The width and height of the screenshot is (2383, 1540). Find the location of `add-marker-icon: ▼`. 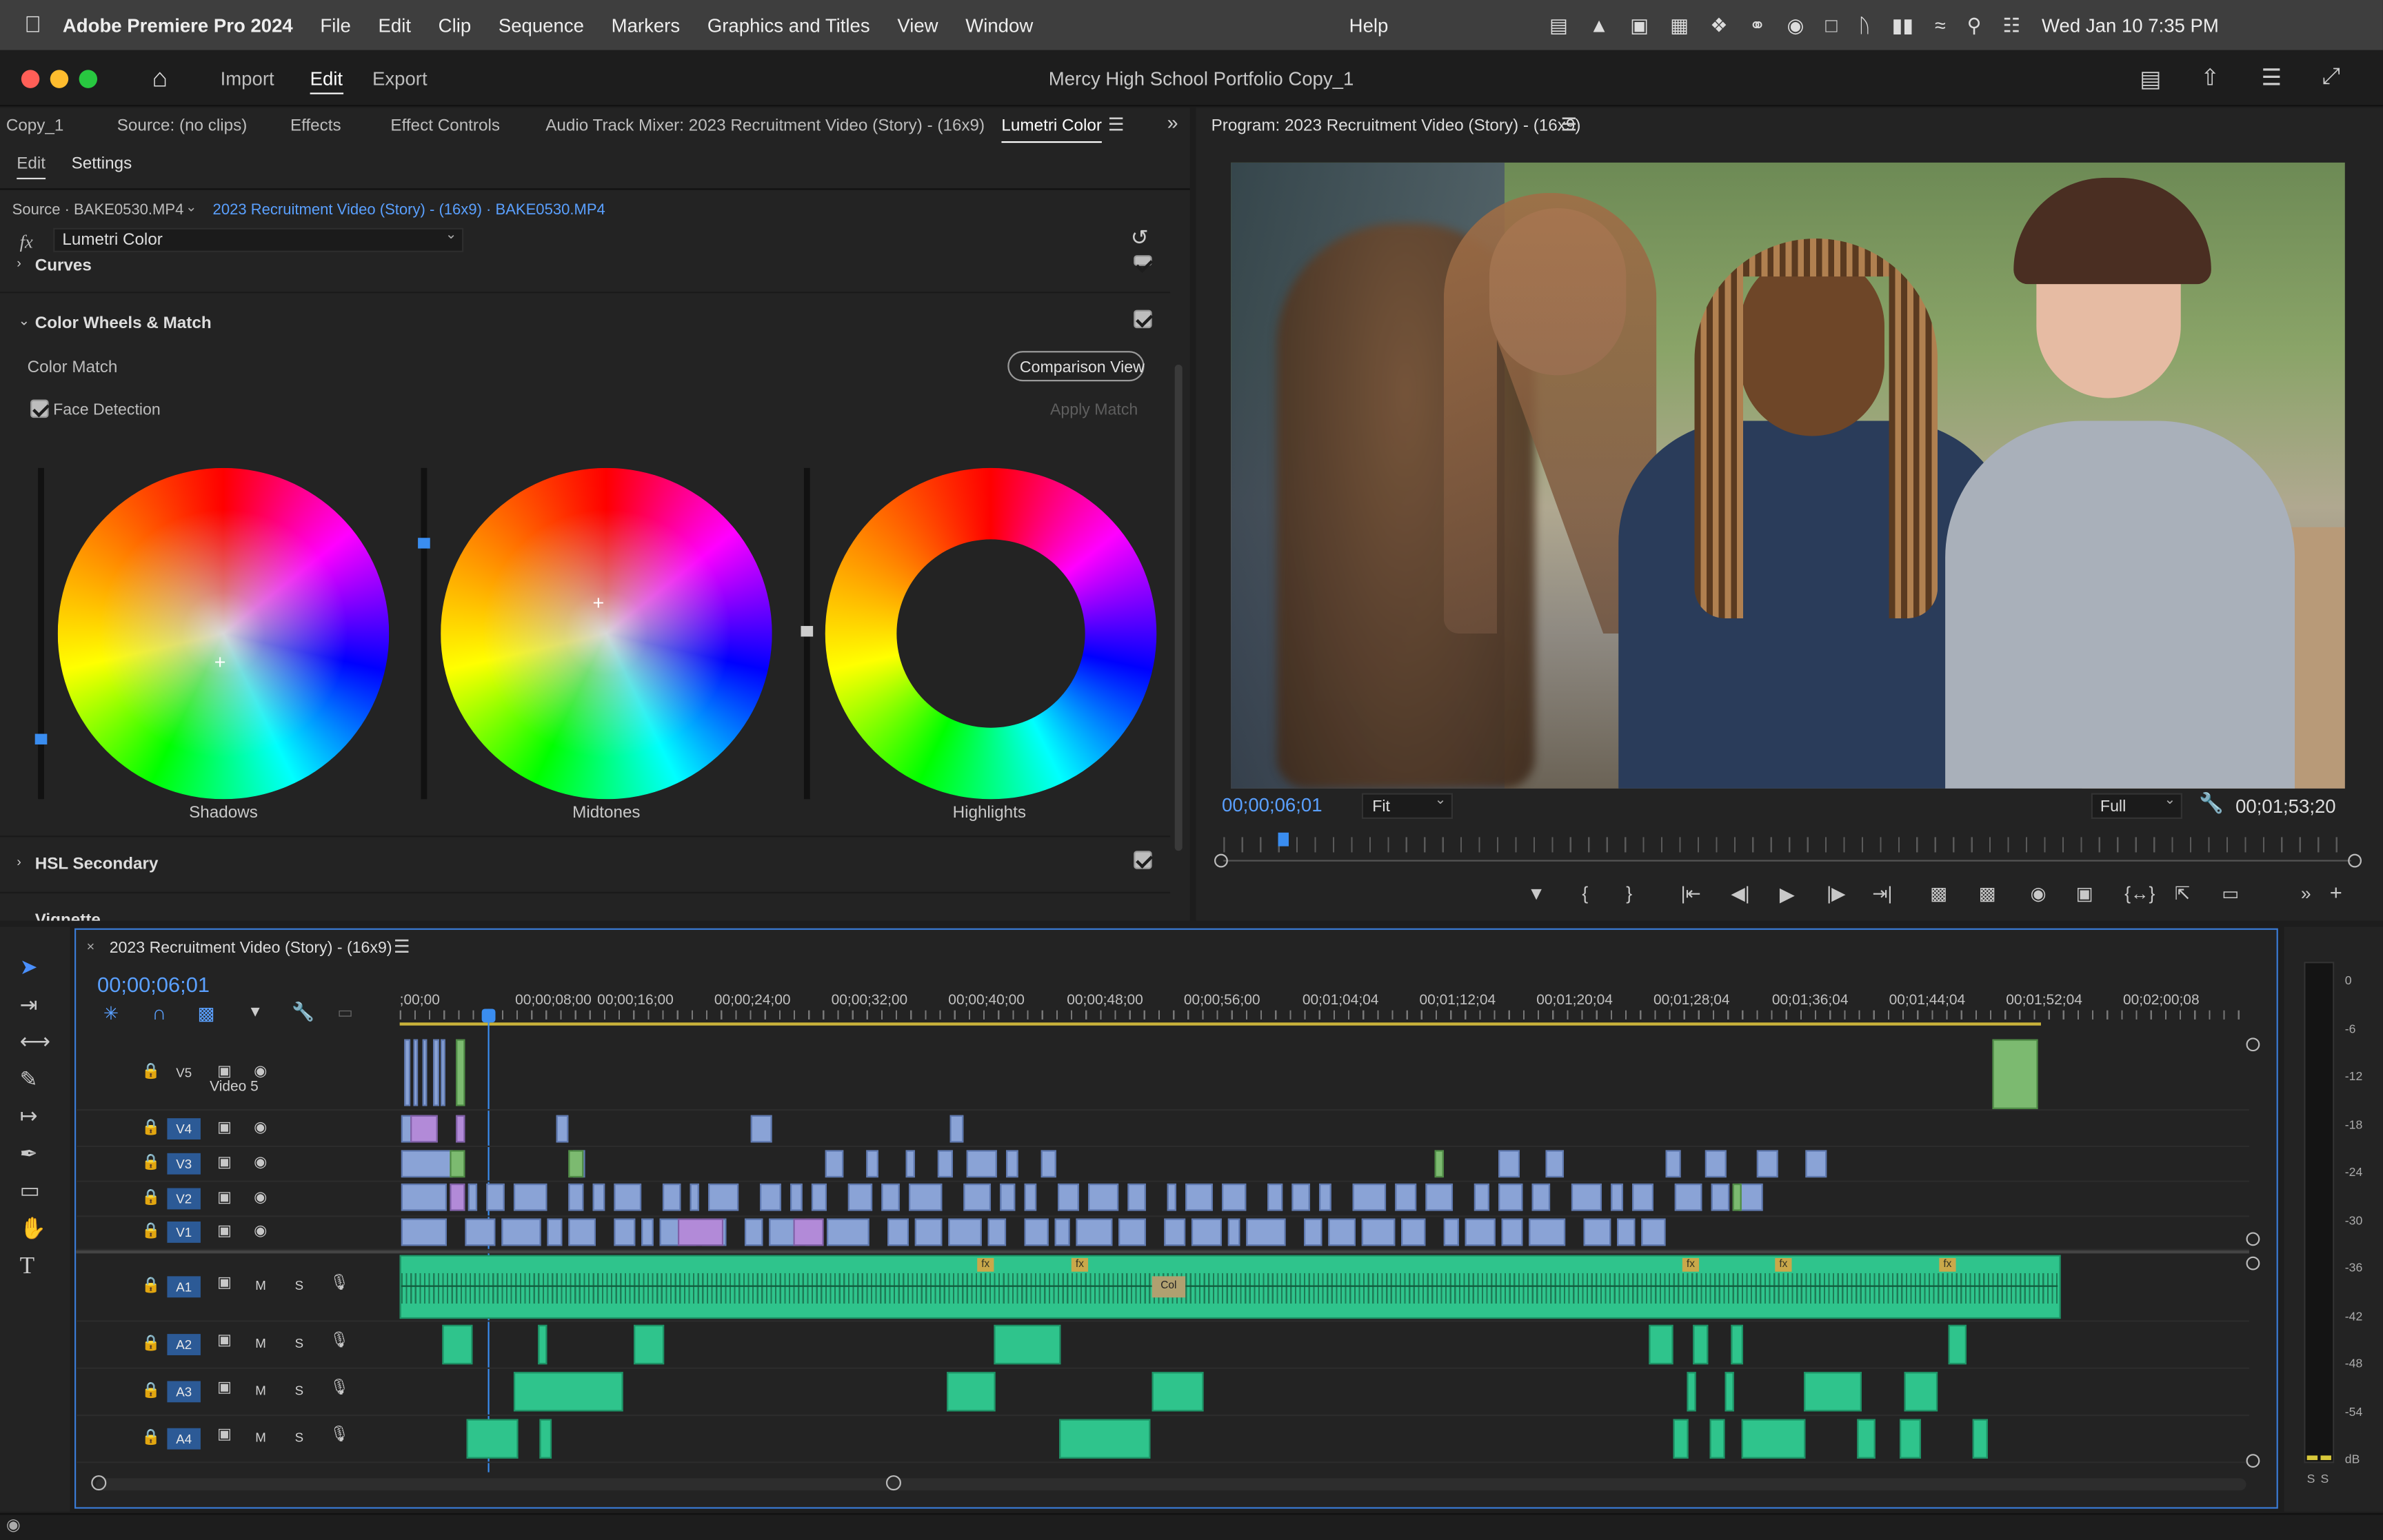

add-marker-icon: ▼ is located at coordinates (1536, 894).